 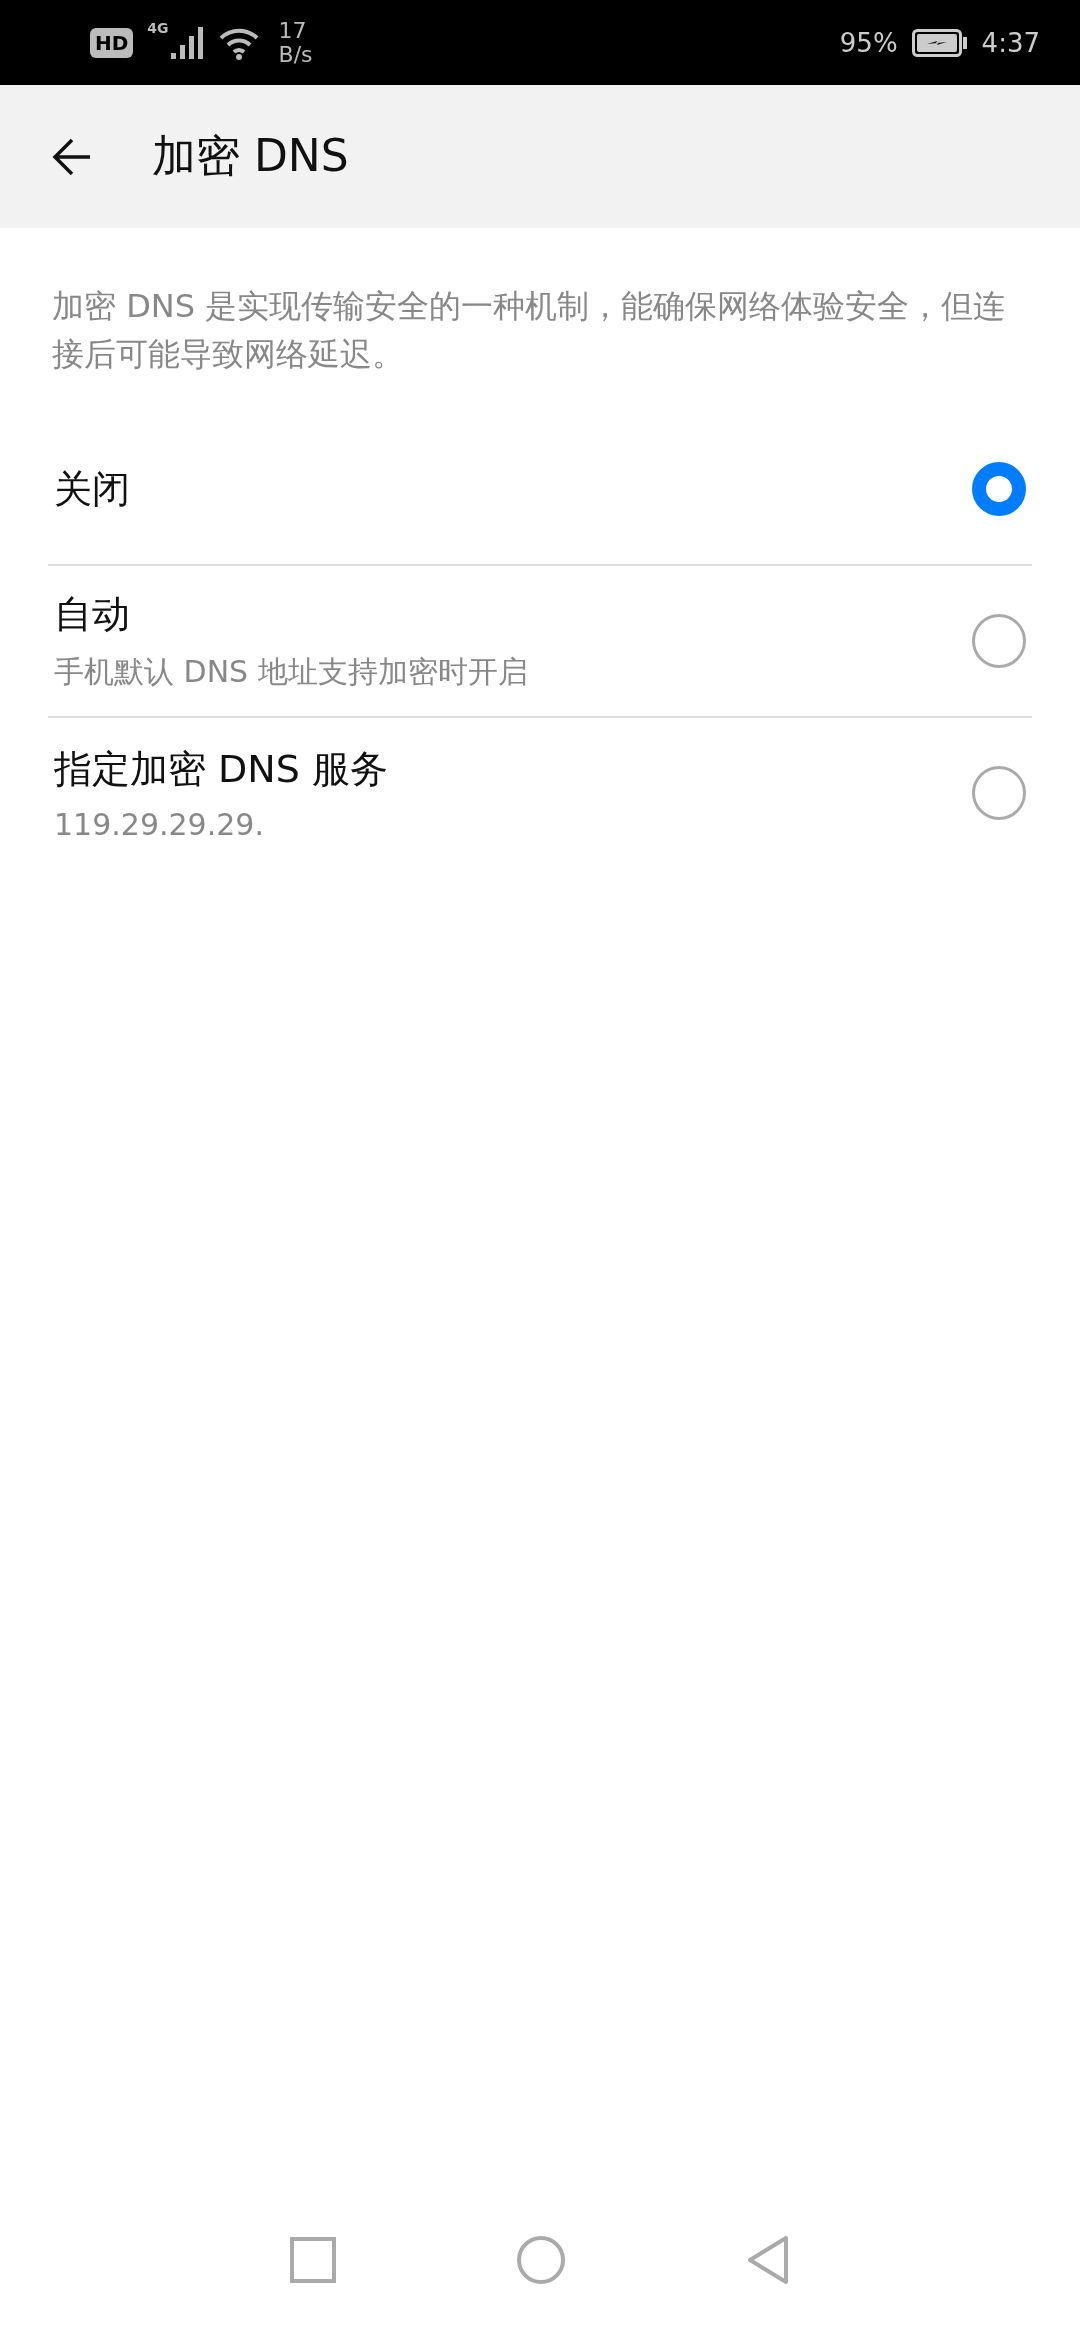 What do you see at coordinates (159, 824) in the screenshot?
I see `option-subtitle: 119.29.29.29.` at bounding box center [159, 824].